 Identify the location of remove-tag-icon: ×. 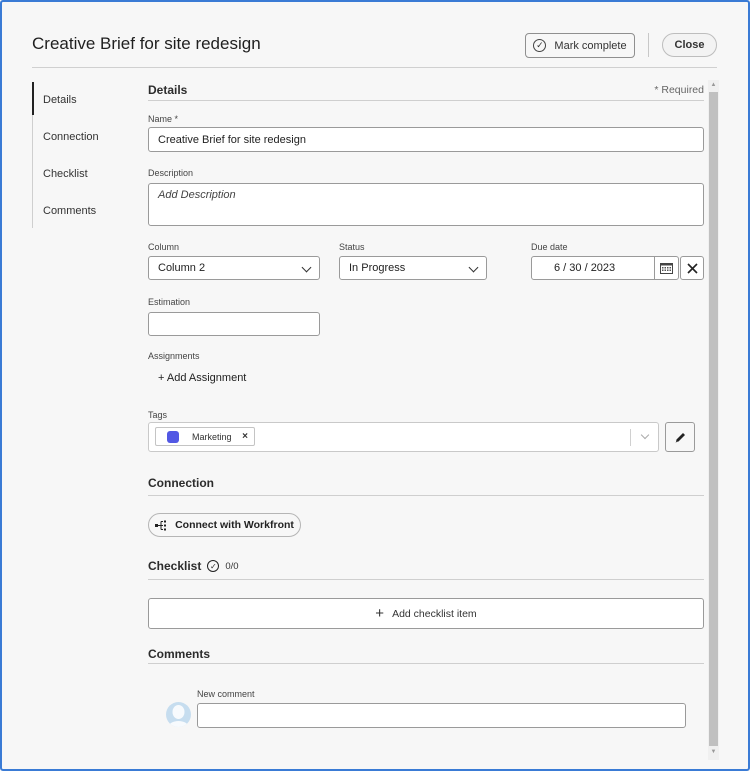
(245, 436).